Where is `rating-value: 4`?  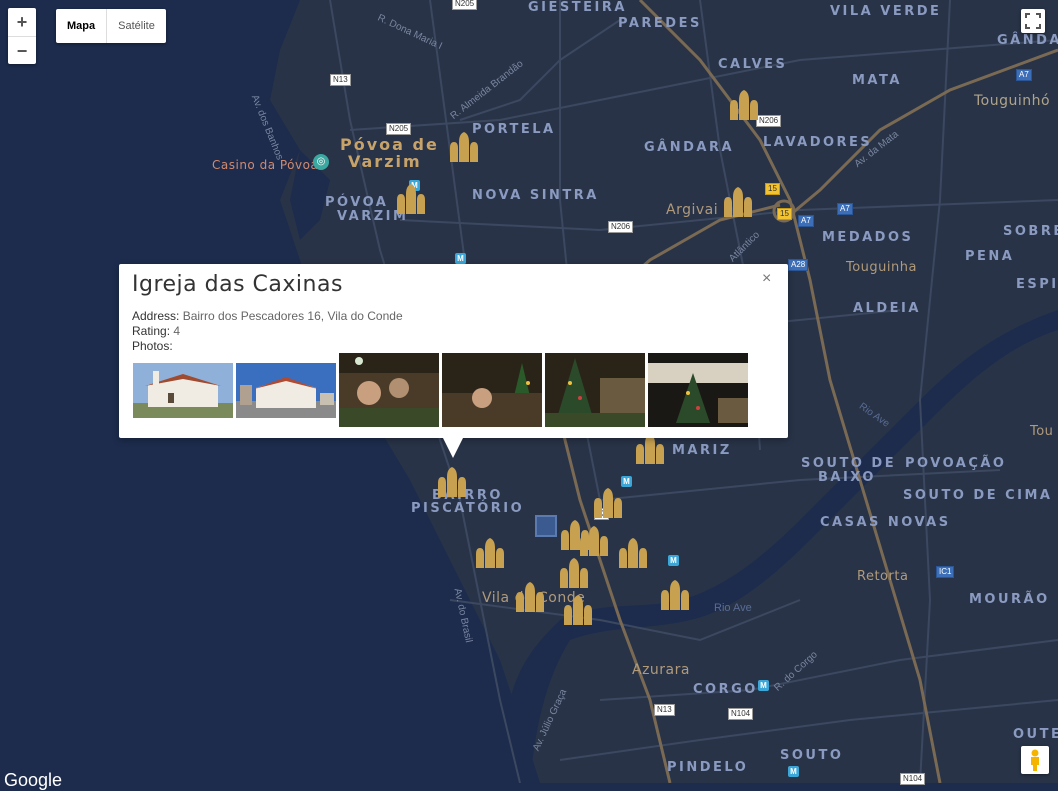 rating-value: 4 is located at coordinates (177, 331).